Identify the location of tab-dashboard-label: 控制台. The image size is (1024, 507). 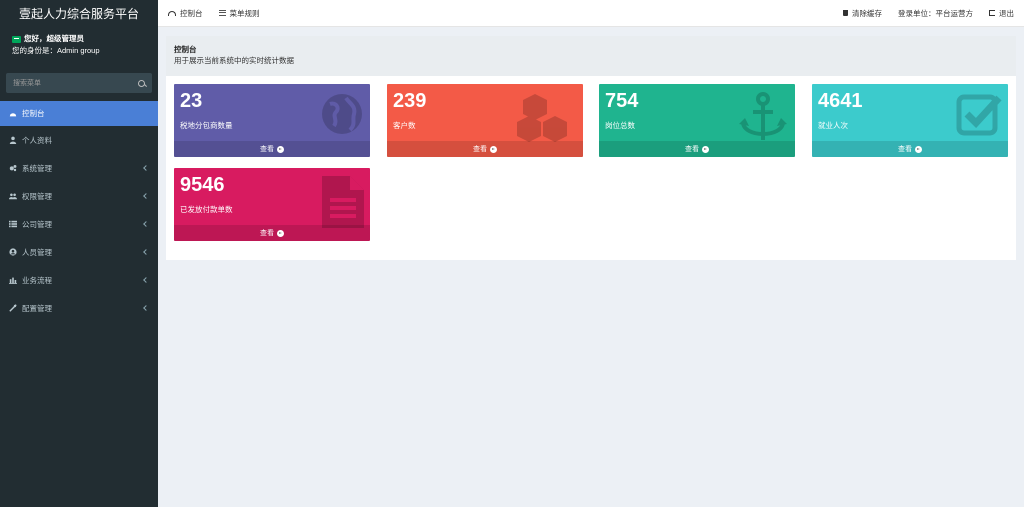
(191, 13).